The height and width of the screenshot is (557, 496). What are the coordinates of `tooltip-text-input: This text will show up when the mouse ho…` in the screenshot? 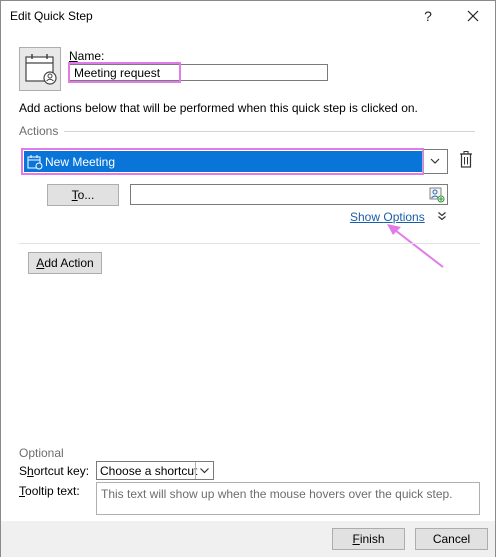 It's located at (288, 498).